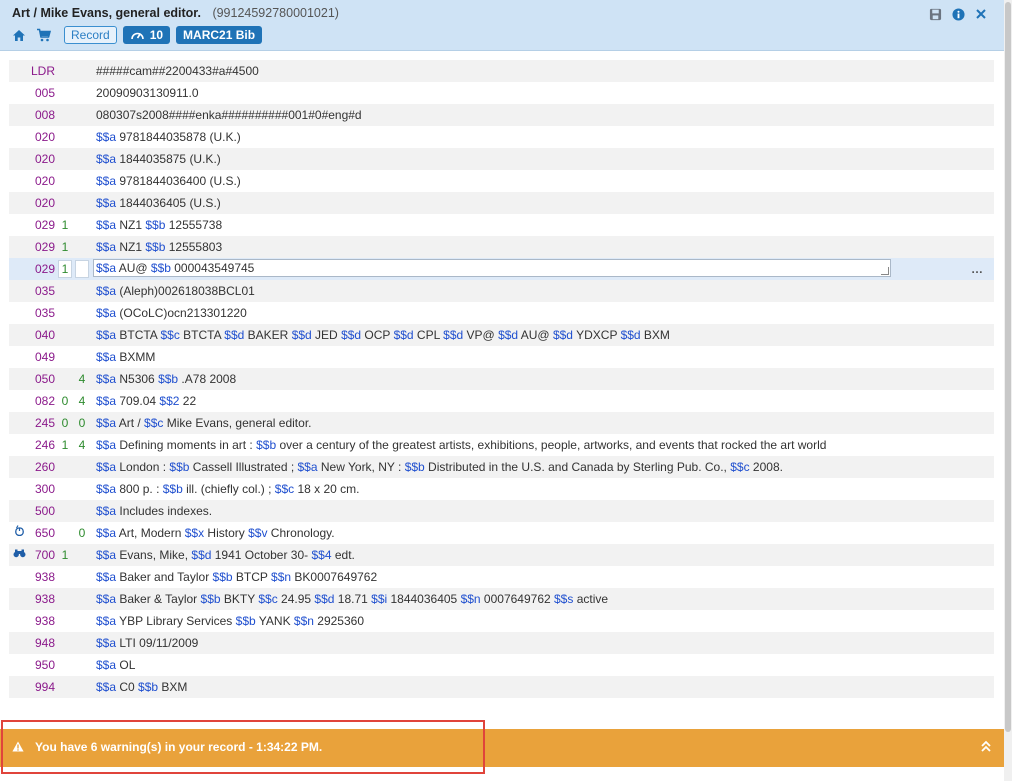  I want to click on marc-field-row: 005 20090903130911.0, so click(501, 93).